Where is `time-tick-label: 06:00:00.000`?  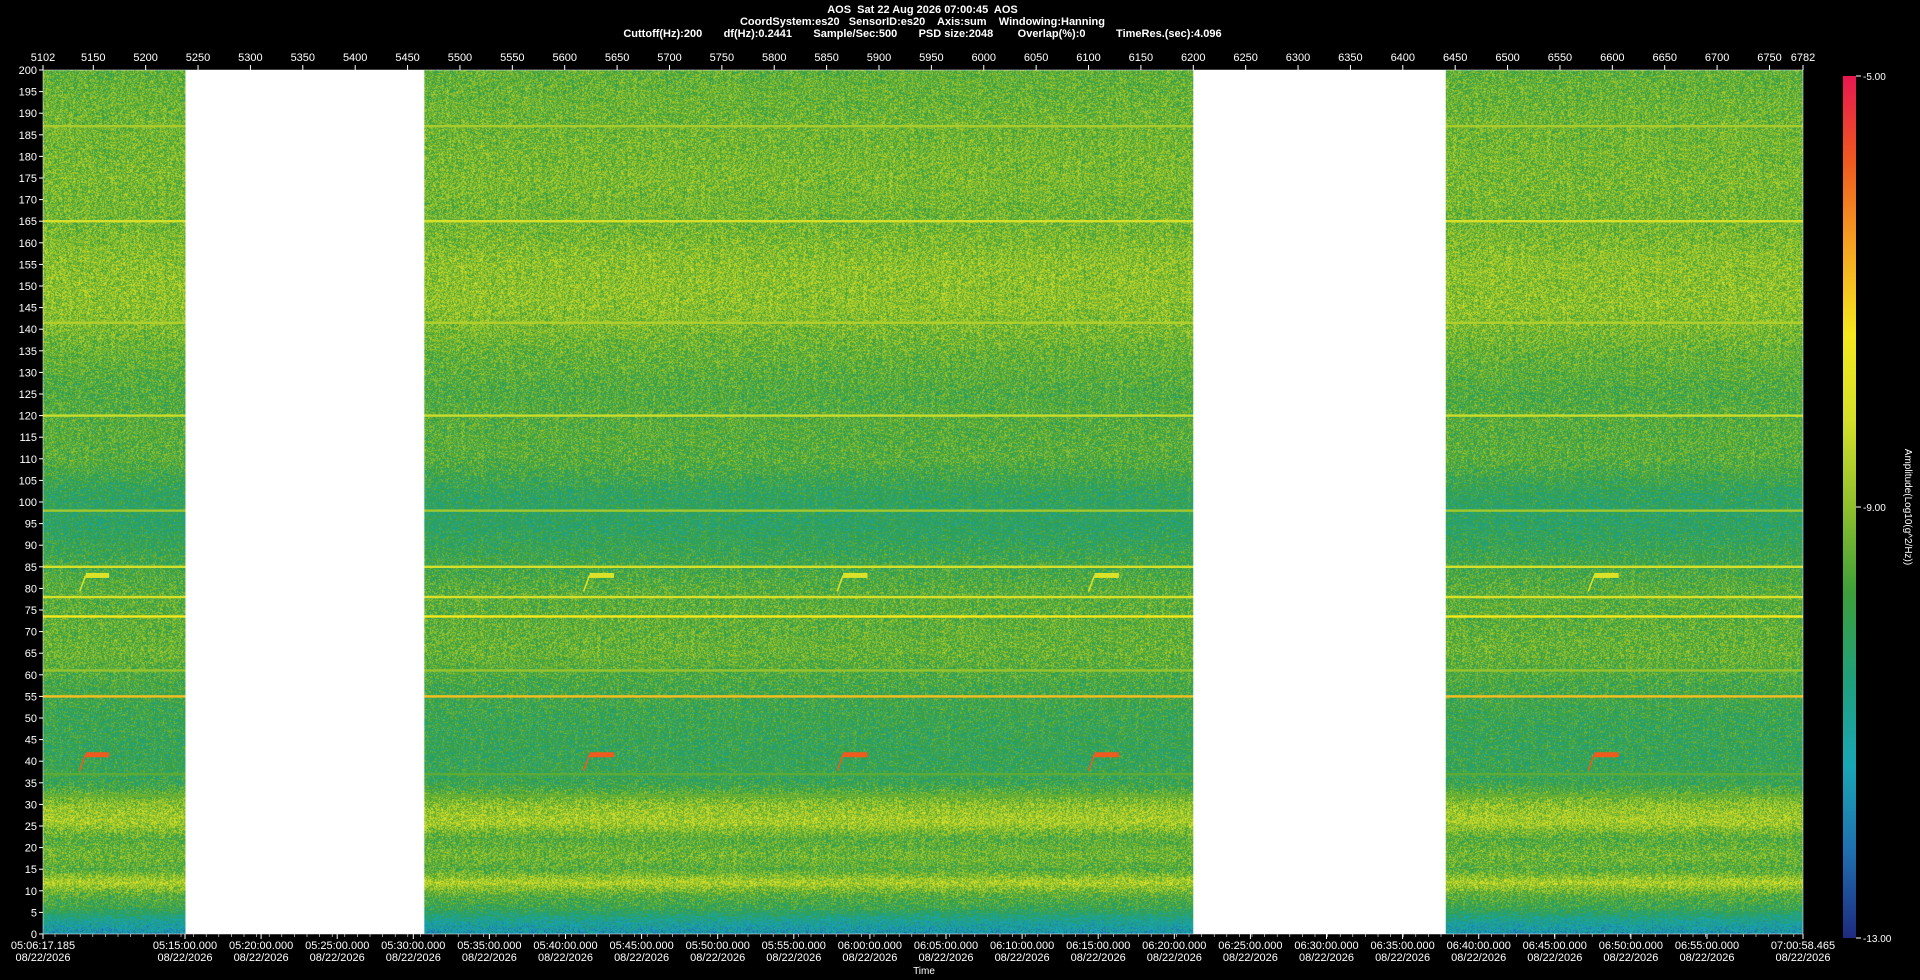
time-tick-label: 06:00:00.000 is located at coordinates (870, 946).